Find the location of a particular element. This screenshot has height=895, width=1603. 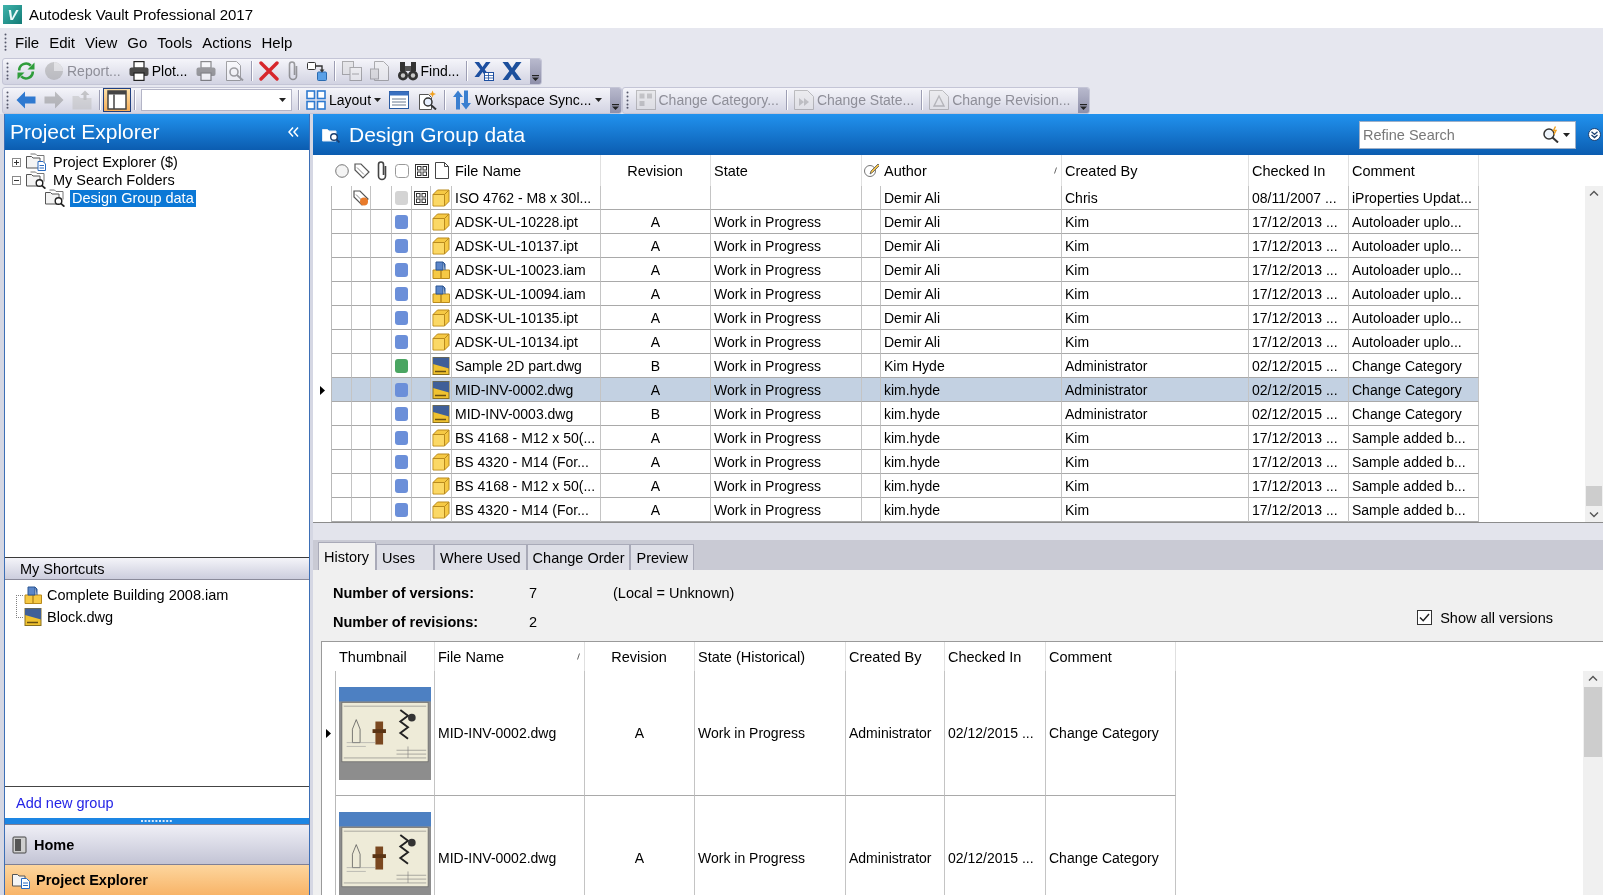

tree-item: Design Group data is located at coordinates (133, 198).